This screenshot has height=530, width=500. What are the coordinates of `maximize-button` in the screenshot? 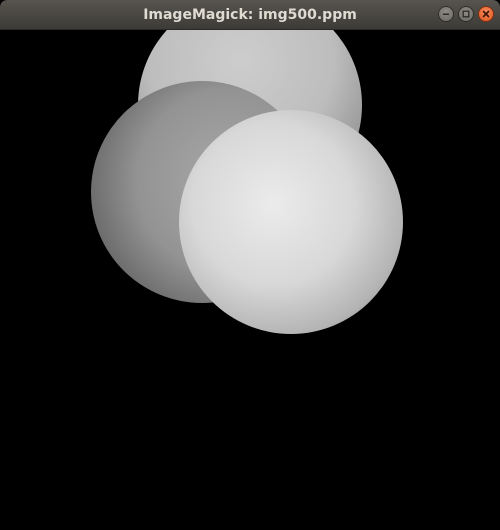 It's located at (466, 14).